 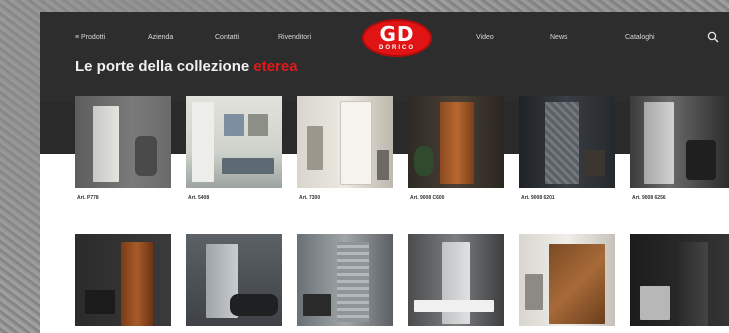 I want to click on product-caption-1: Art. P778, so click(x=88, y=198).